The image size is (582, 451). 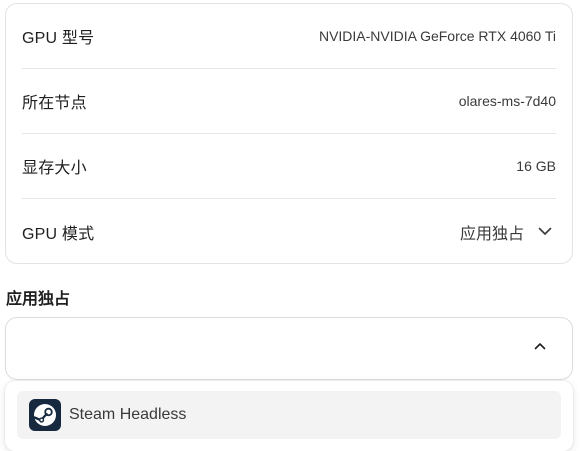 I want to click on node-label: 所在节点, so click(x=54, y=103).